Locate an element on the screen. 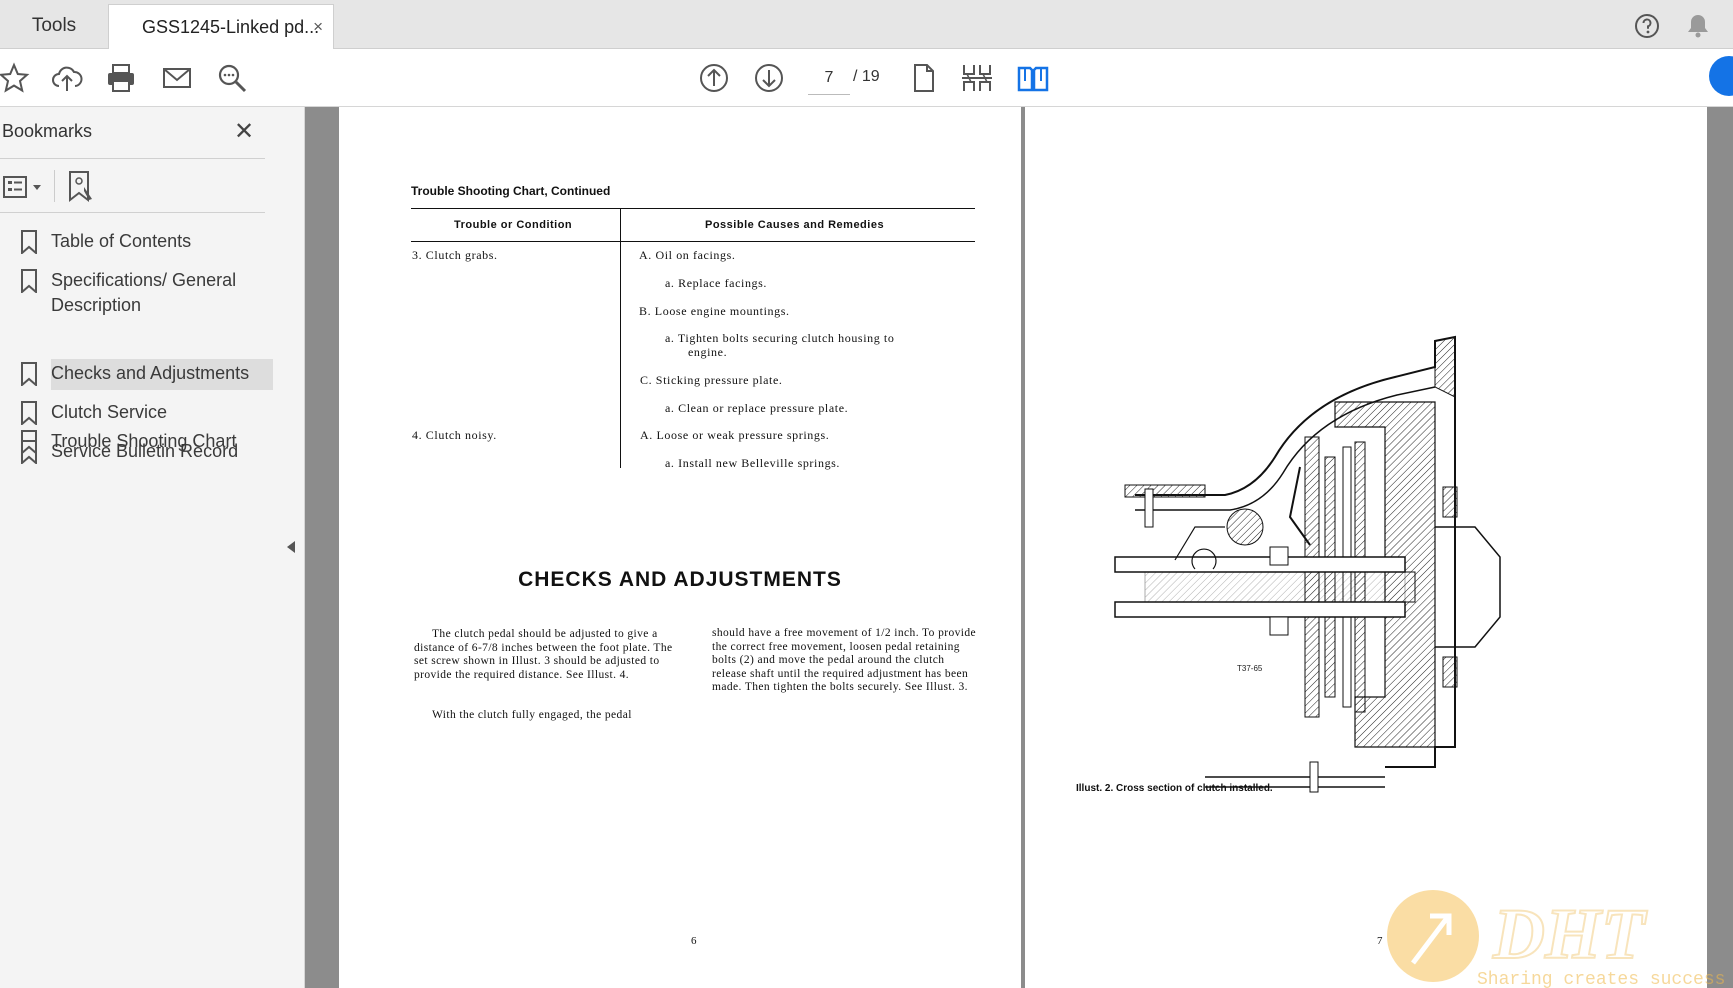 This screenshot has height=988, width=1733. watermark-slogan: Sharing creates success is located at coordinates (1601, 979).